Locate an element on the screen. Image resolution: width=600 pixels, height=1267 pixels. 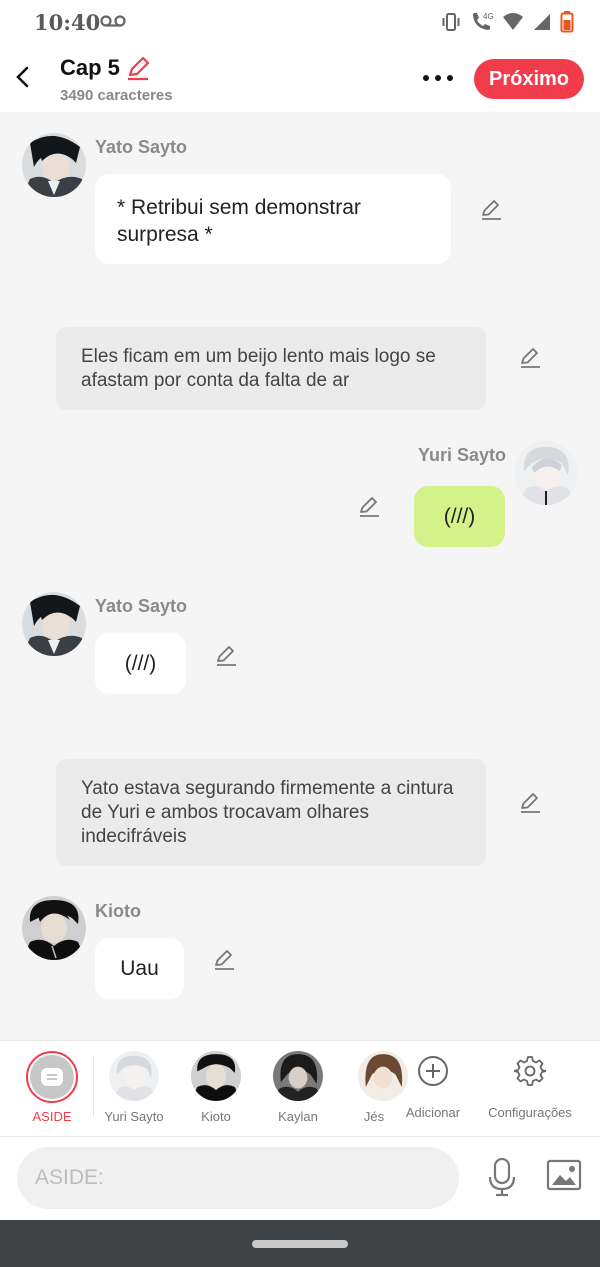
chapter-header: Cap 5 3490 caracteres Próximo is located at coordinates (300, 78).